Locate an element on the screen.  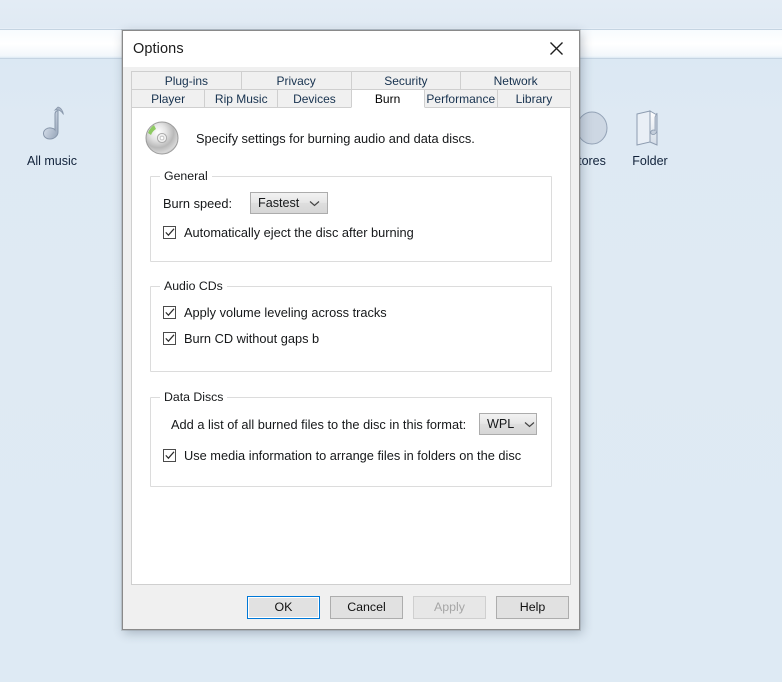
cancel-button: Cancel is located at coordinates (366, 607).